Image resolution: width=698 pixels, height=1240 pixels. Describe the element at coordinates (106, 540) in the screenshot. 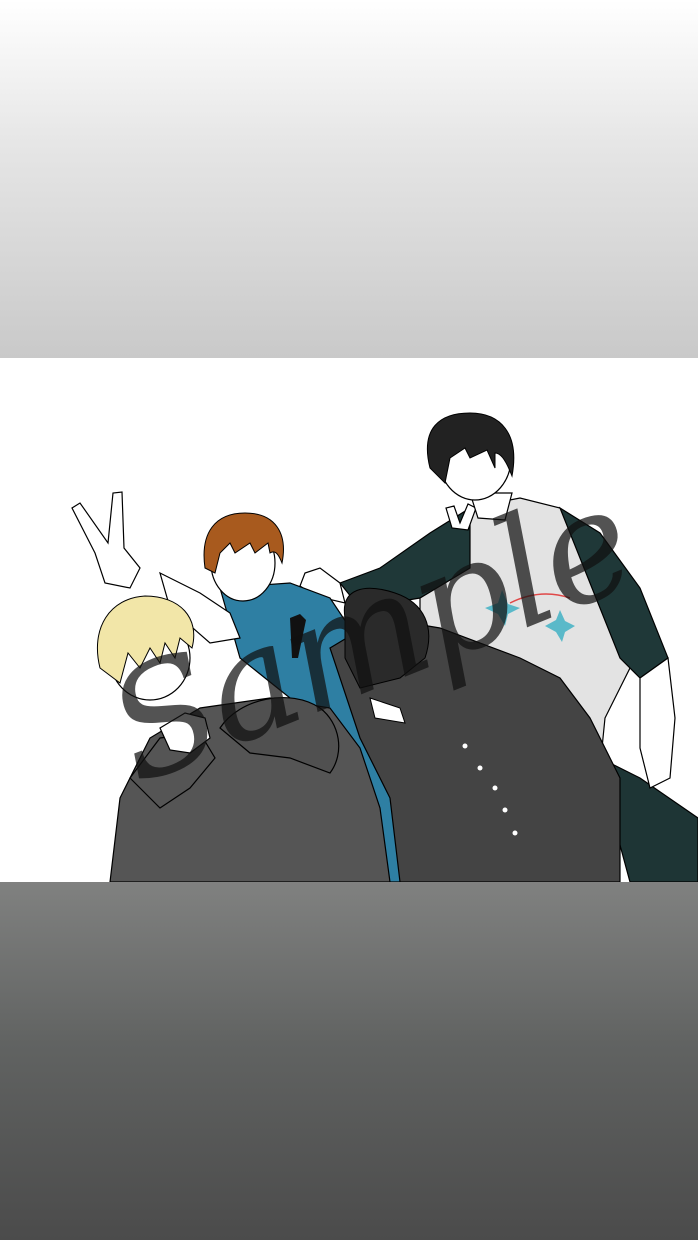

I see `peace-sign-hand` at that location.